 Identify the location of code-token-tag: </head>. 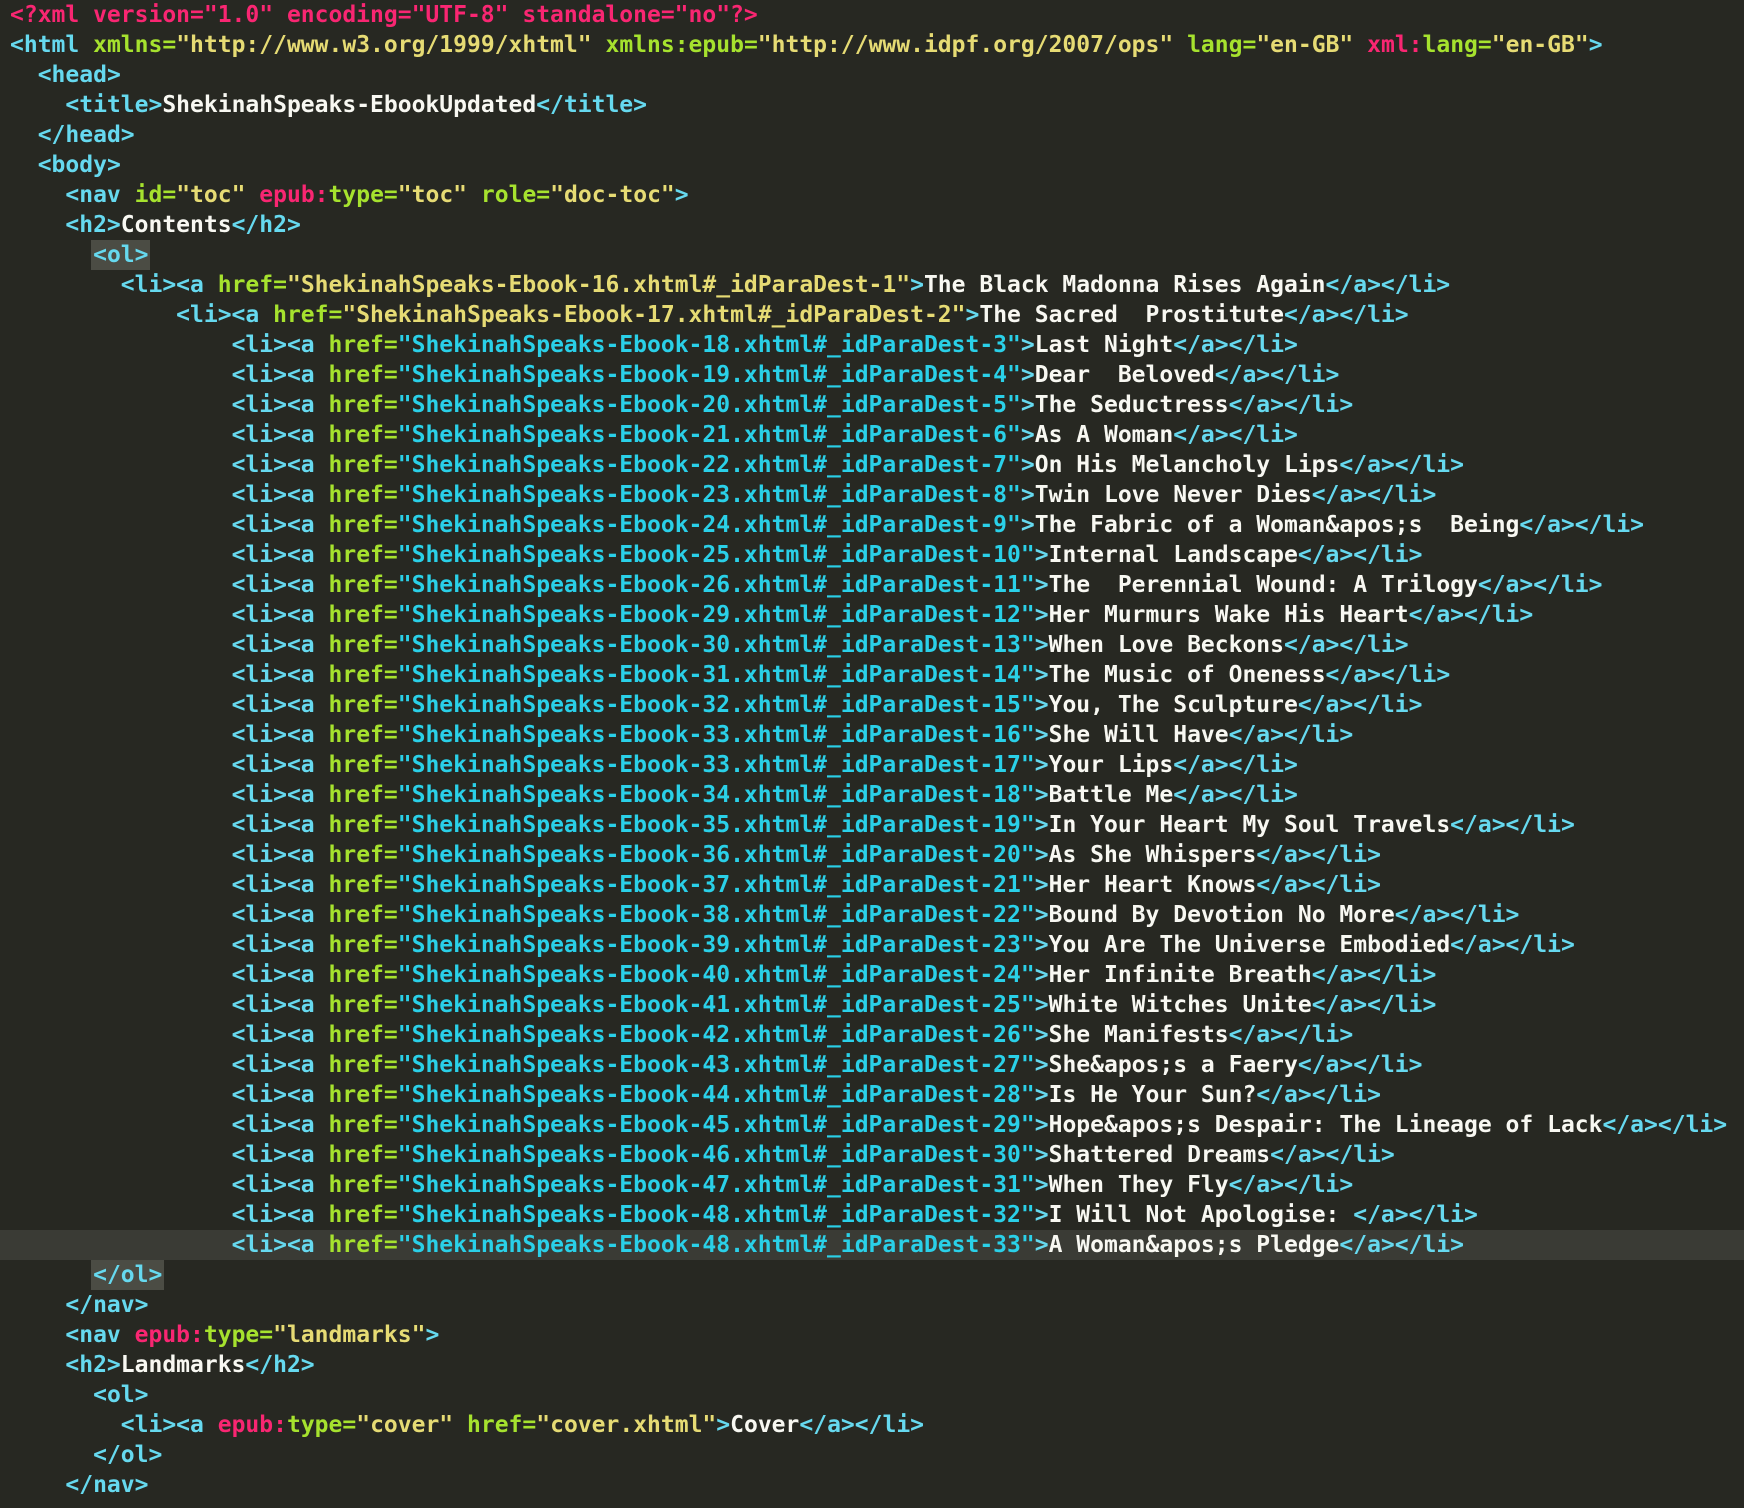
(86, 135).